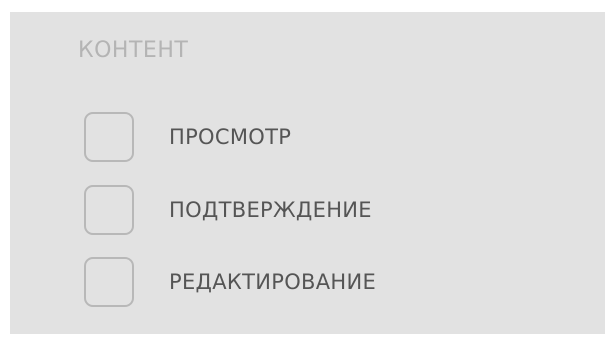  What do you see at coordinates (230, 137) in the screenshot?
I see `option-view-label: ПРОСМОТР` at bounding box center [230, 137].